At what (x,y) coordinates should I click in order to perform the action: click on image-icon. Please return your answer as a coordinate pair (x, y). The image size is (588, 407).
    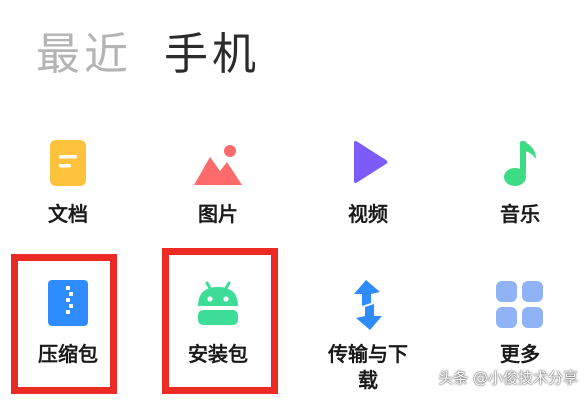
    Looking at the image, I should click on (218, 165).